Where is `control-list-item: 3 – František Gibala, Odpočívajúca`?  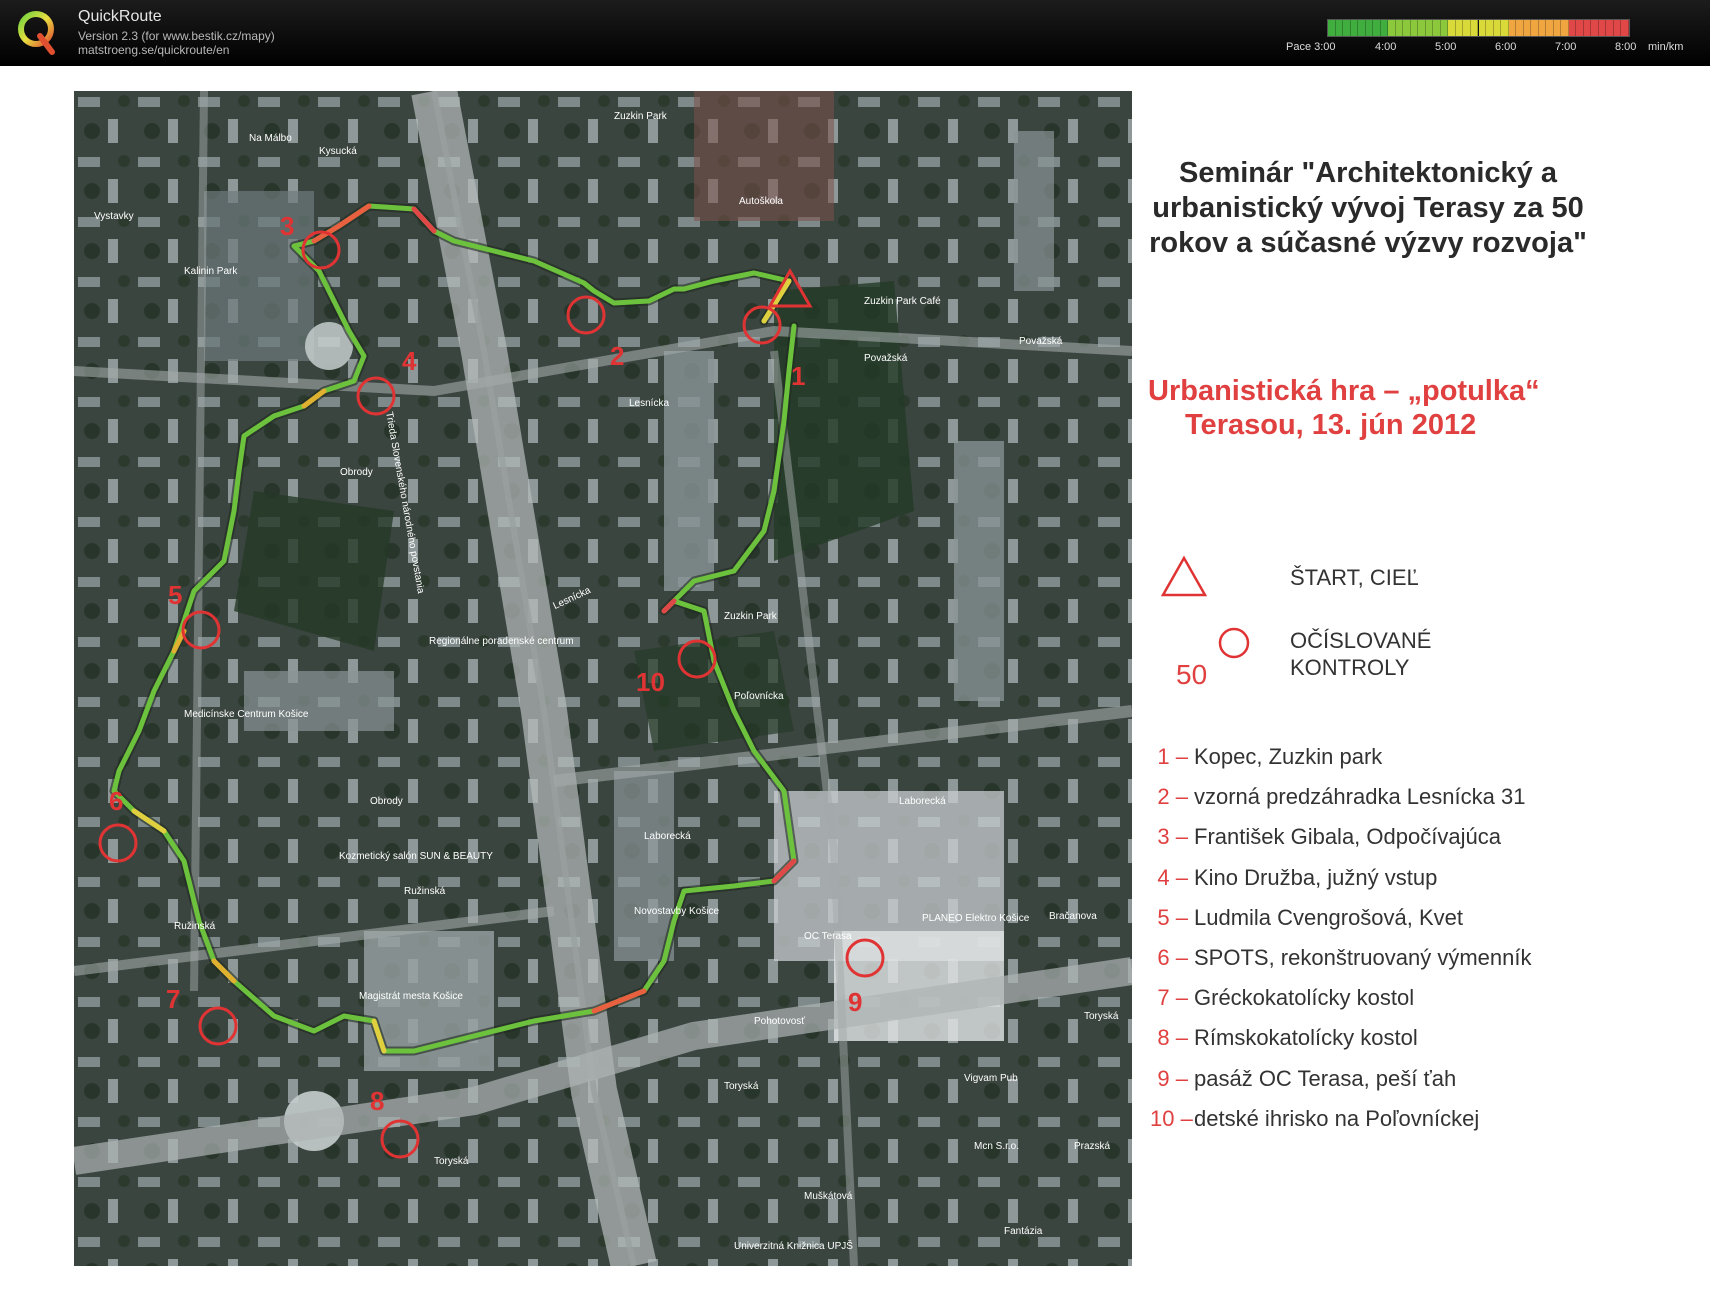 control-list-item: 3 – František Gibala, Odpočívajúca is located at coordinates (1420, 844).